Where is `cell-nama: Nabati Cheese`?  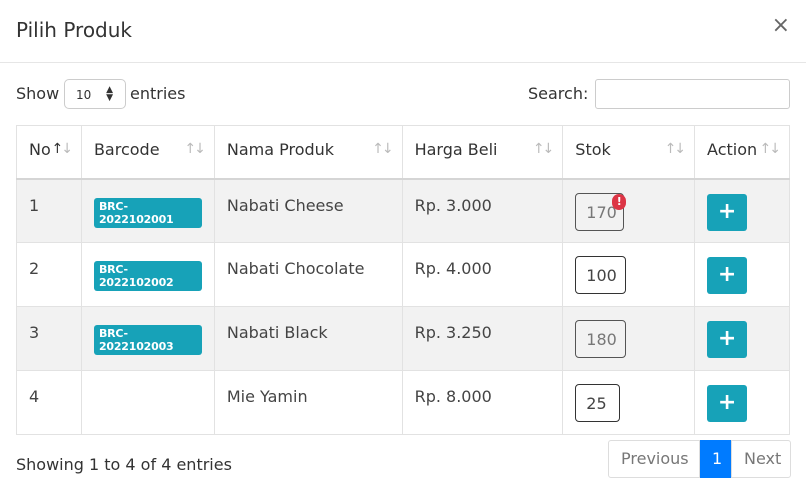 cell-nama: Nabati Cheese is located at coordinates (308, 210).